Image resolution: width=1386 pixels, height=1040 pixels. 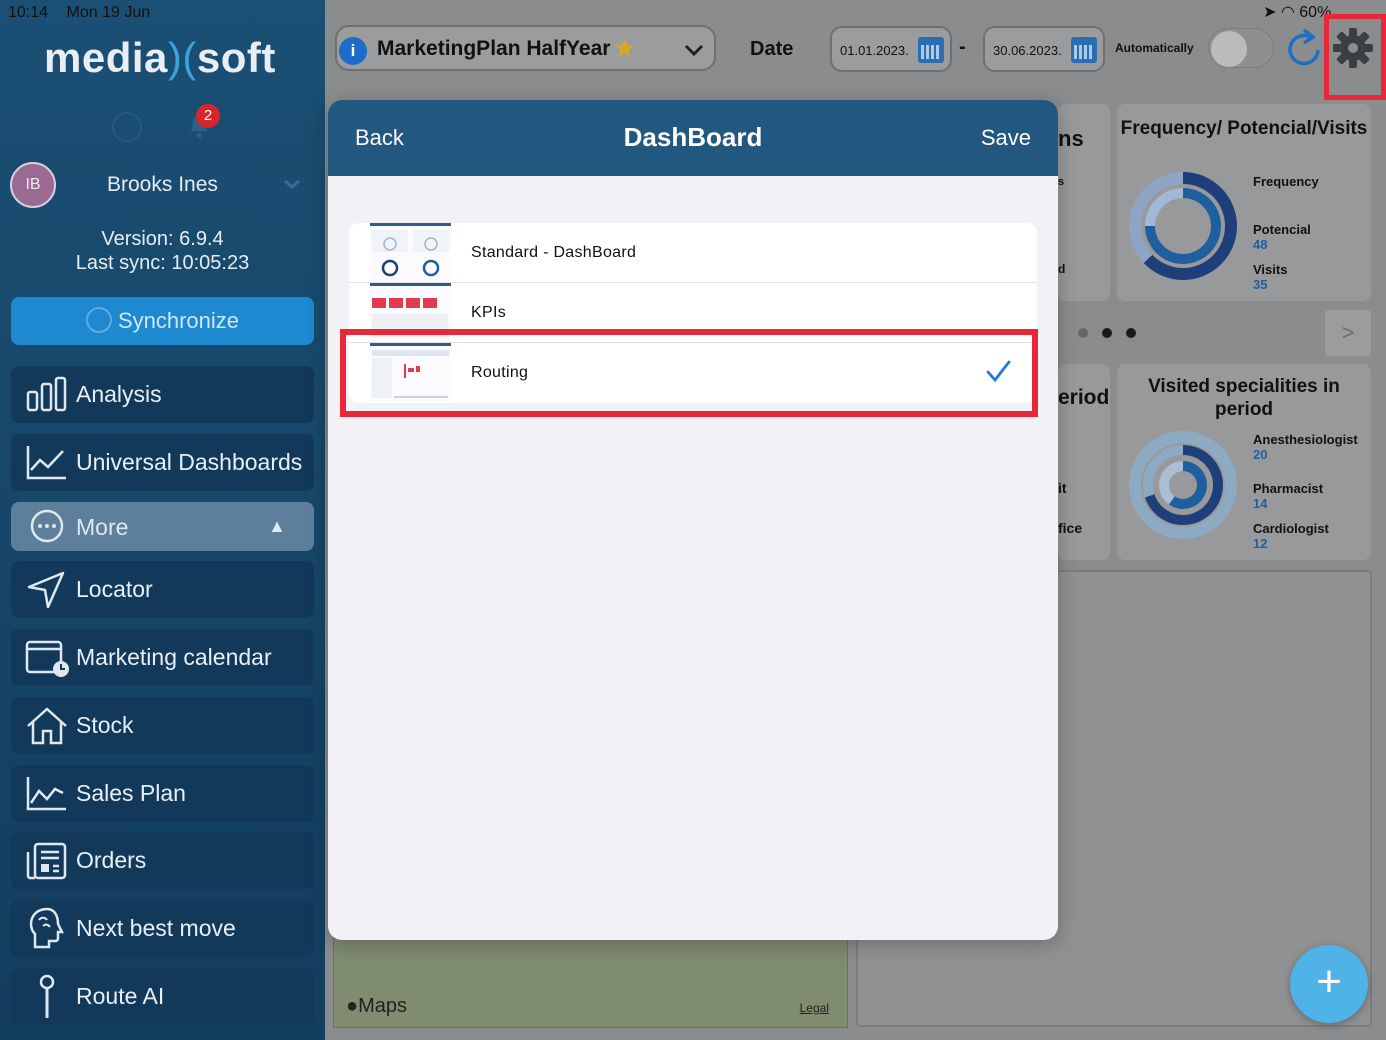 What do you see at coordinates (1027, 50) in the screenshot?
I see `date-to-value: 30.06.2023.` at bounding box center [1027, 50].